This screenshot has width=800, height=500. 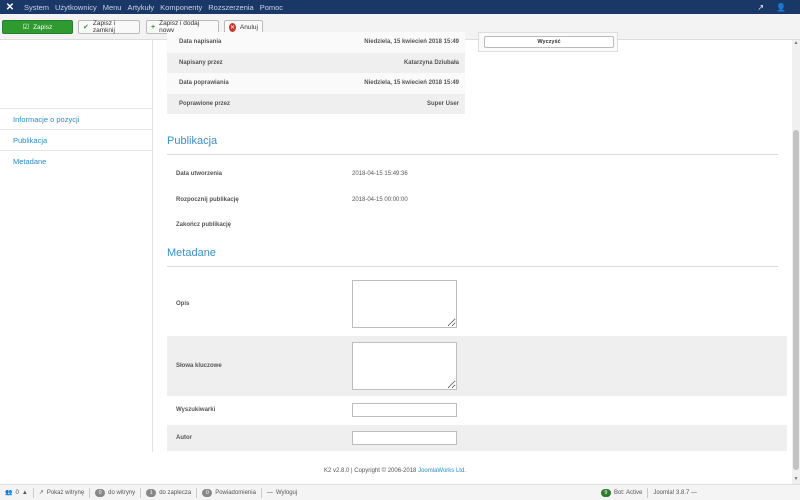 I want to click on bot-status: 9 Bot: Active, so click(x=622, y=492).